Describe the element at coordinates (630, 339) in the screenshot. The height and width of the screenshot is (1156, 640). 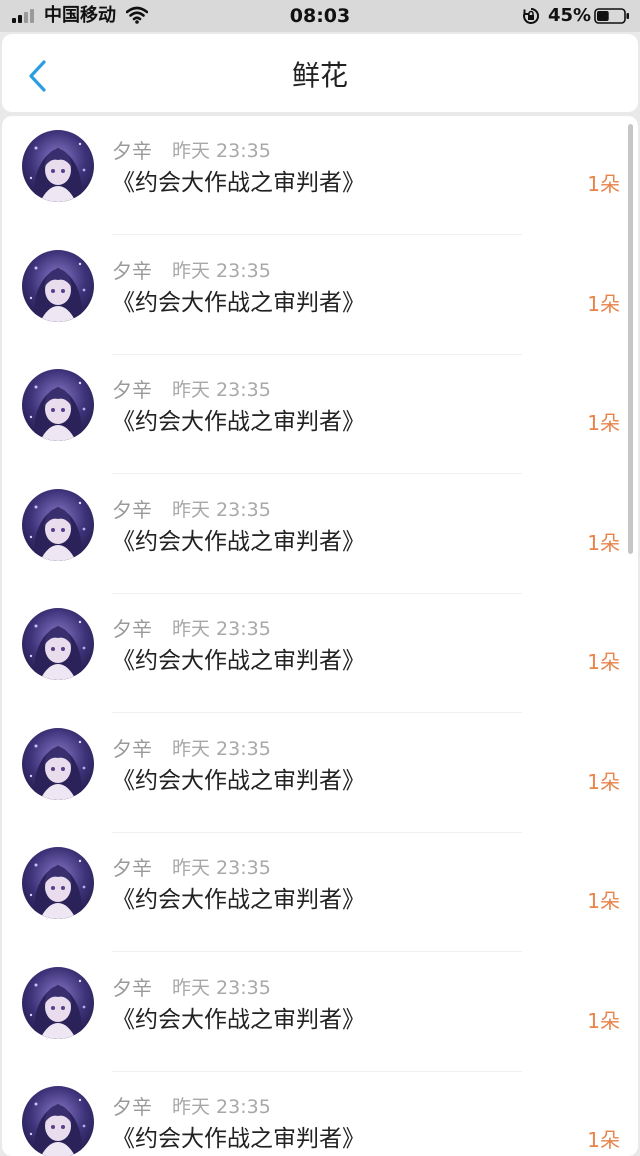
I see `scrollbar` at that location.